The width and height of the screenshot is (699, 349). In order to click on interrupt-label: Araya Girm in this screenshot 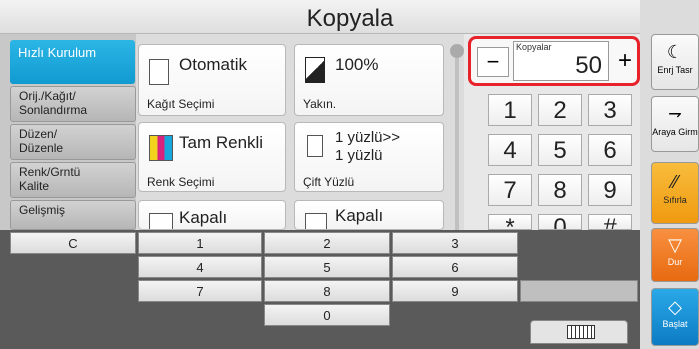, I will do `click(675, 132)`.